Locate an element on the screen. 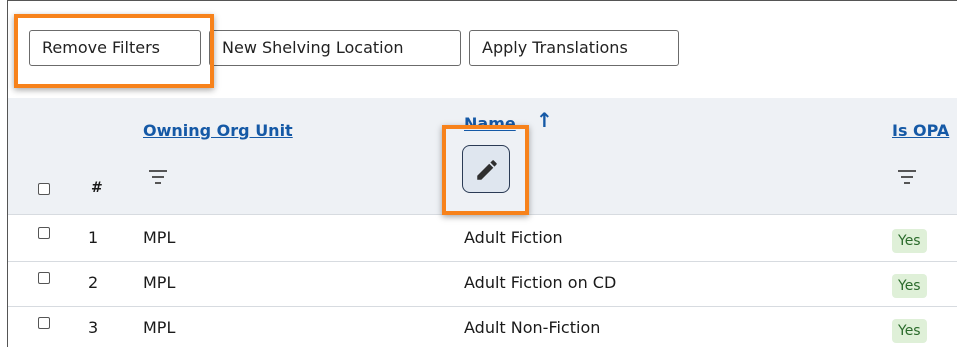 This screenshot has width=957, height=347. column-header-name: Name is located at coordinates (490, 123).